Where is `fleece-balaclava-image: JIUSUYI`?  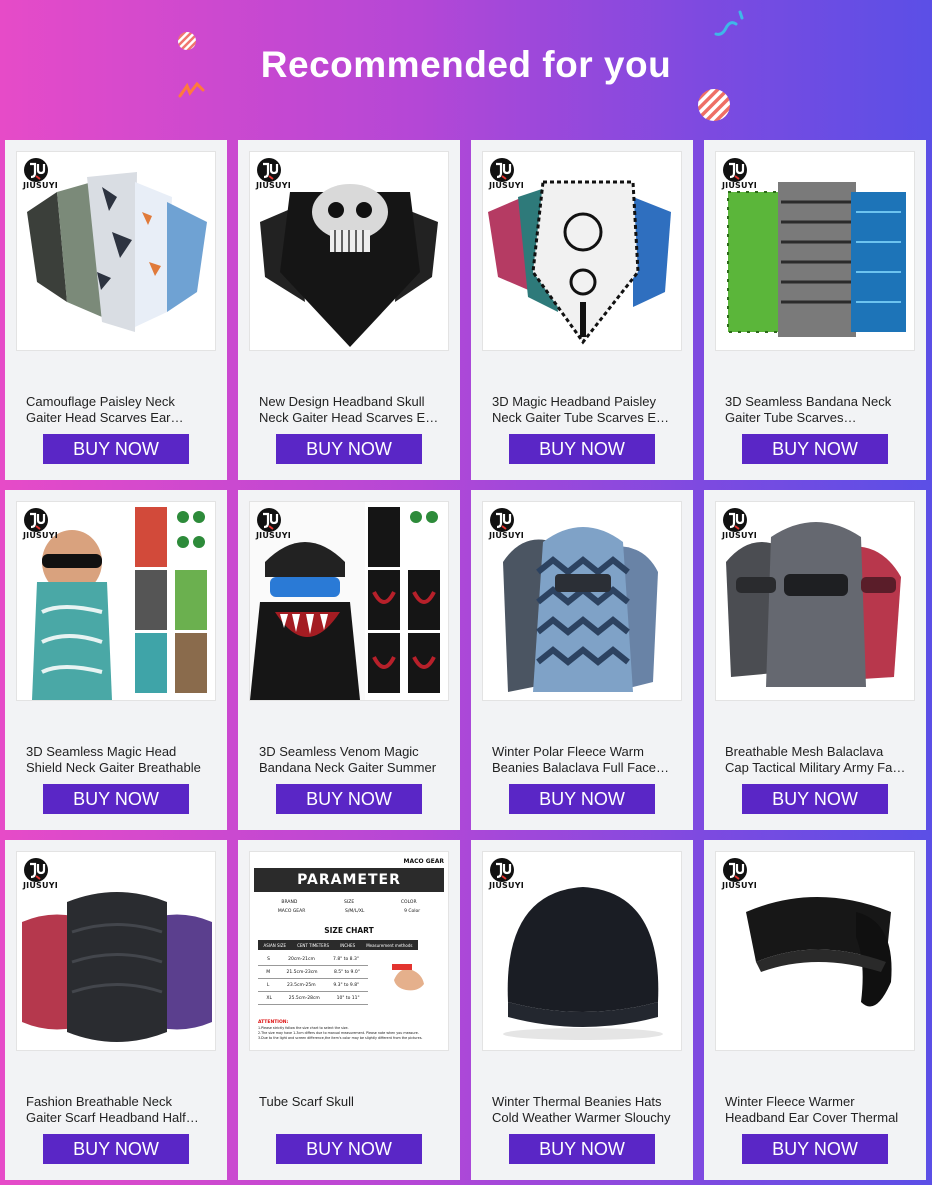 fleece-balaclava-image: JIUSUYI is located at coordinates (582, 601).